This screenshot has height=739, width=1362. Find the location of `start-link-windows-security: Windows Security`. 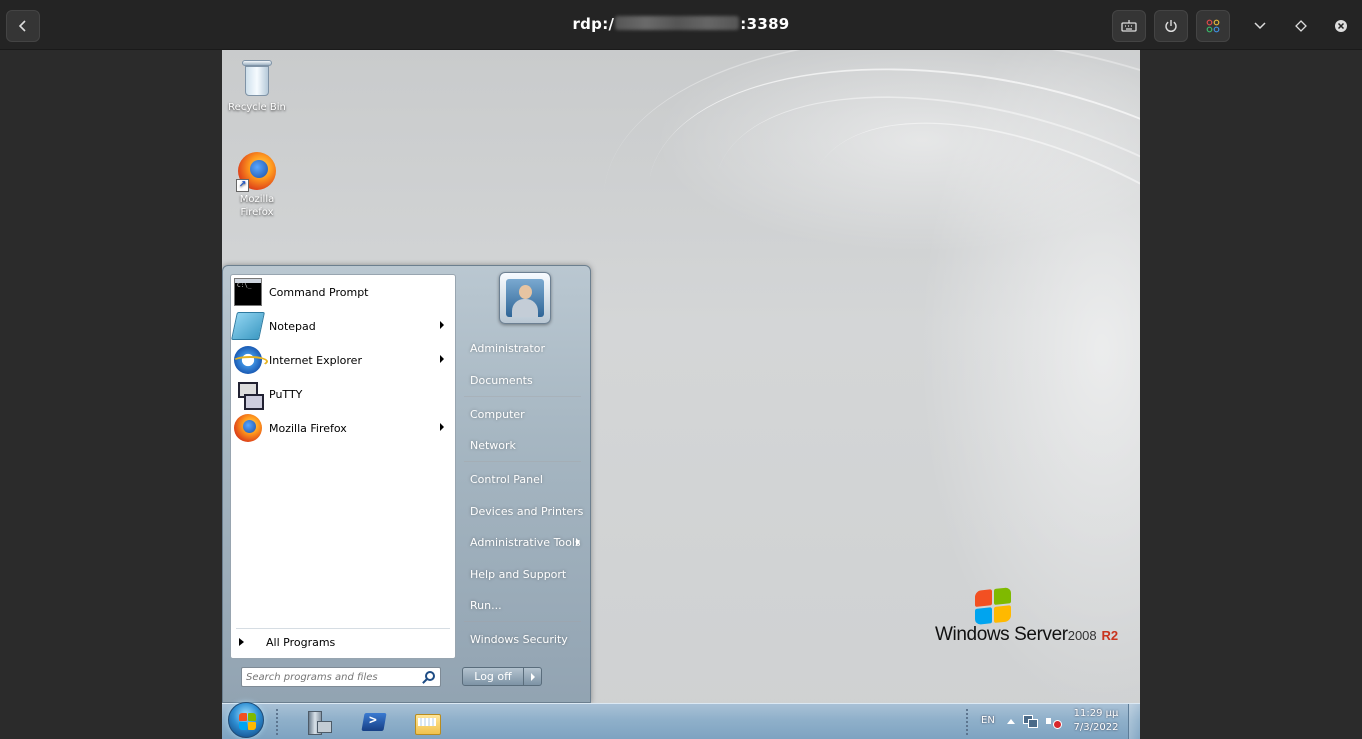

start-link-windows-security: Windows Security is located at coordinates (523, 639).